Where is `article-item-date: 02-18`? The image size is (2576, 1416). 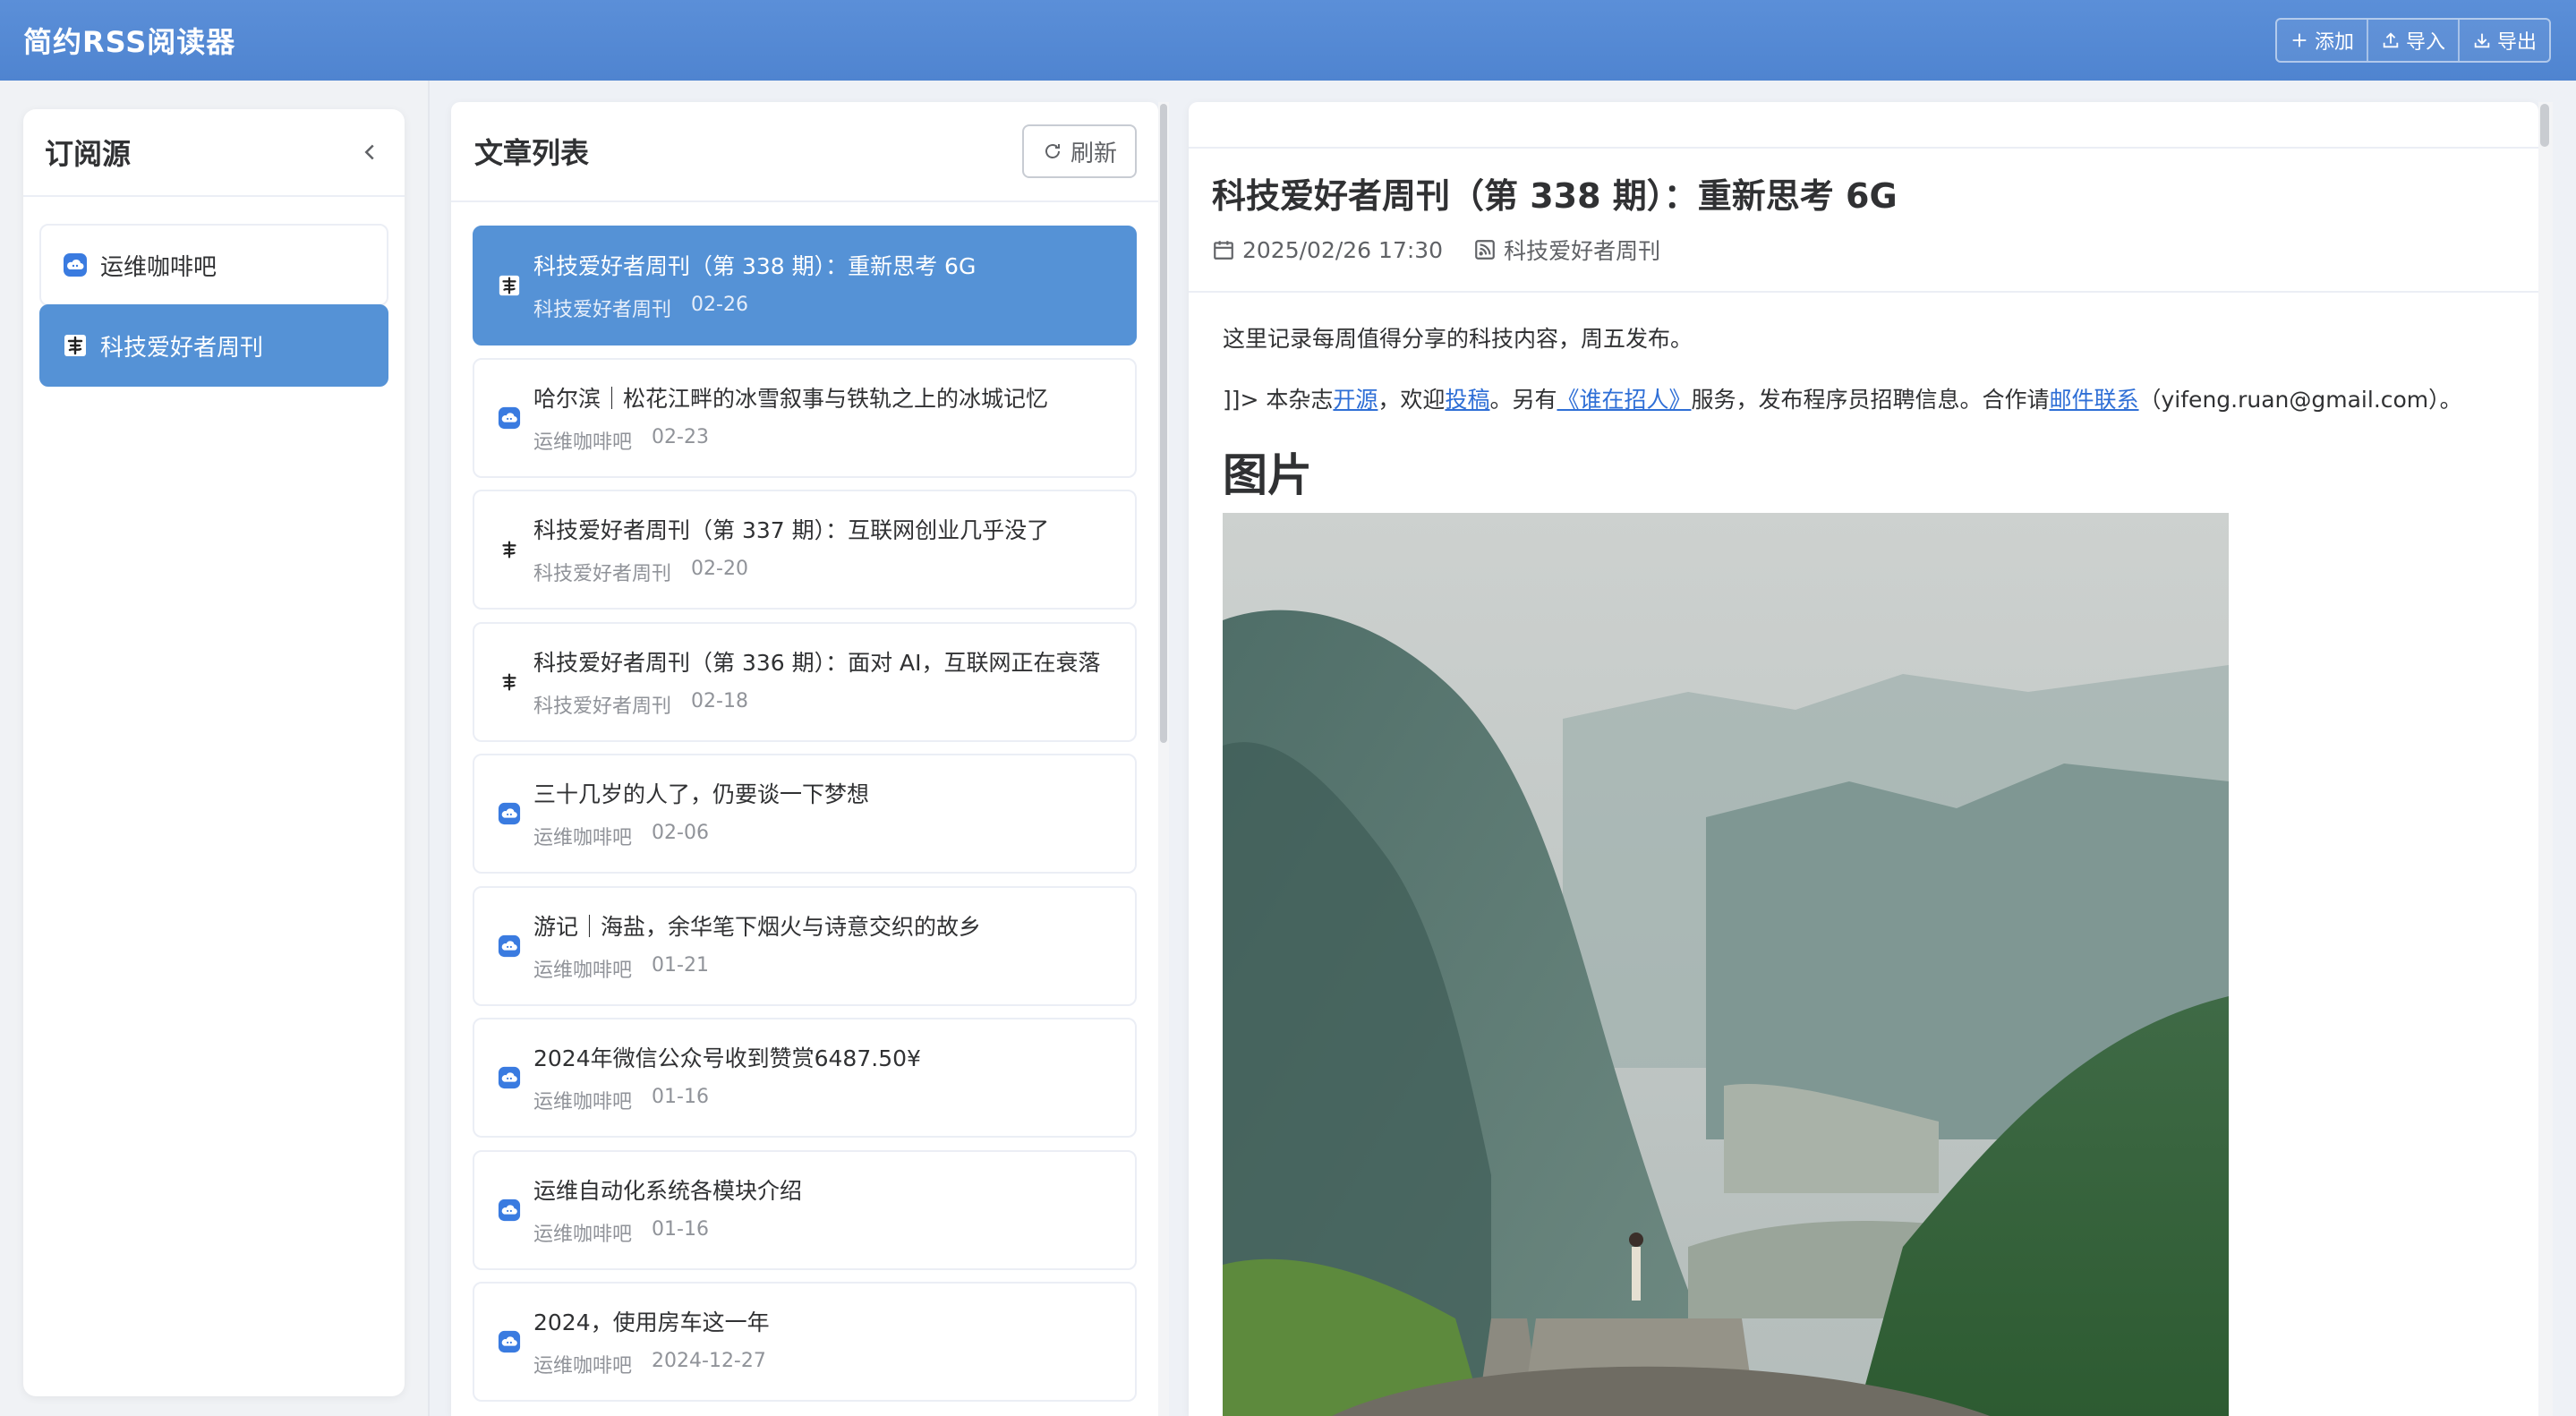 article-item-date: 02-18 is located at coordinates (719, 700).